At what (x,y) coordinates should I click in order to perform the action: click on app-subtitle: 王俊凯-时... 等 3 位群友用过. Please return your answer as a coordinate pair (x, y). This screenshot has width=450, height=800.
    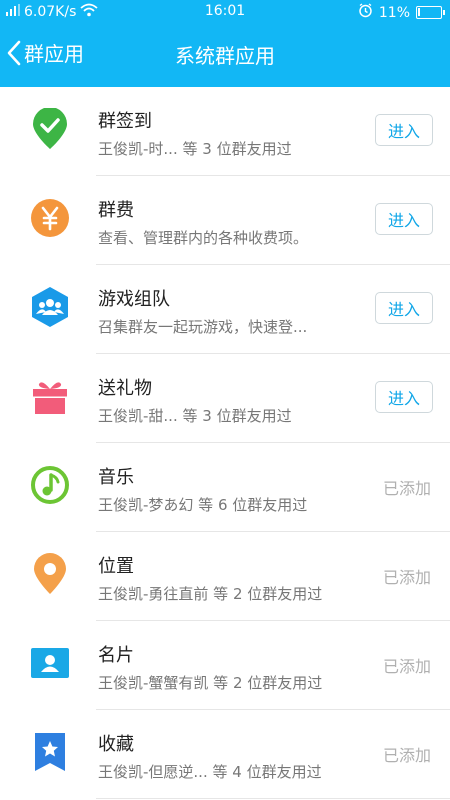
    Looking at the image, I should click on (195, 149).